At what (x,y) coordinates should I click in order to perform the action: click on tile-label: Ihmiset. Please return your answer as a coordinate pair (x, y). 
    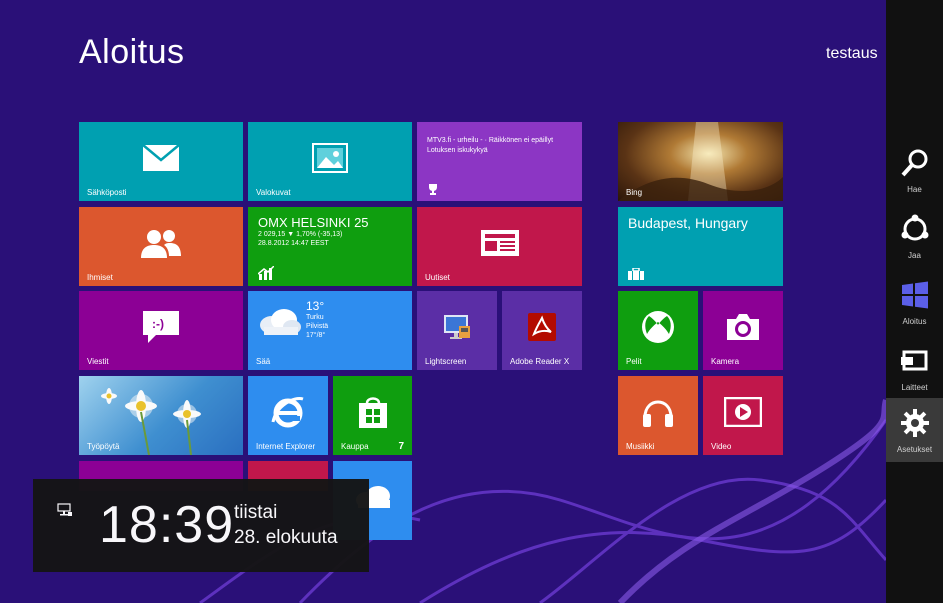
    Looking at the image, I should click on (100, 277).